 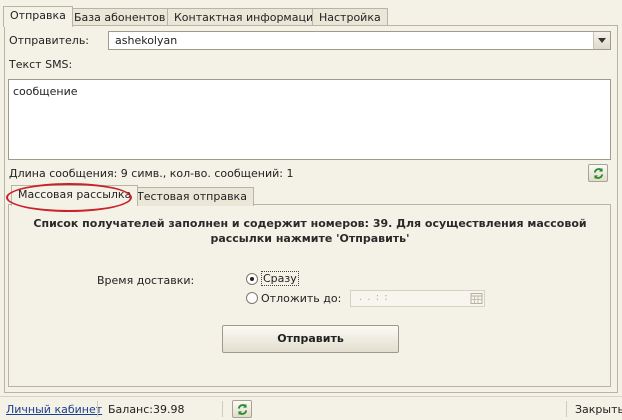 I want to click on balance-value: 39.98, so click(x=169, y=409).